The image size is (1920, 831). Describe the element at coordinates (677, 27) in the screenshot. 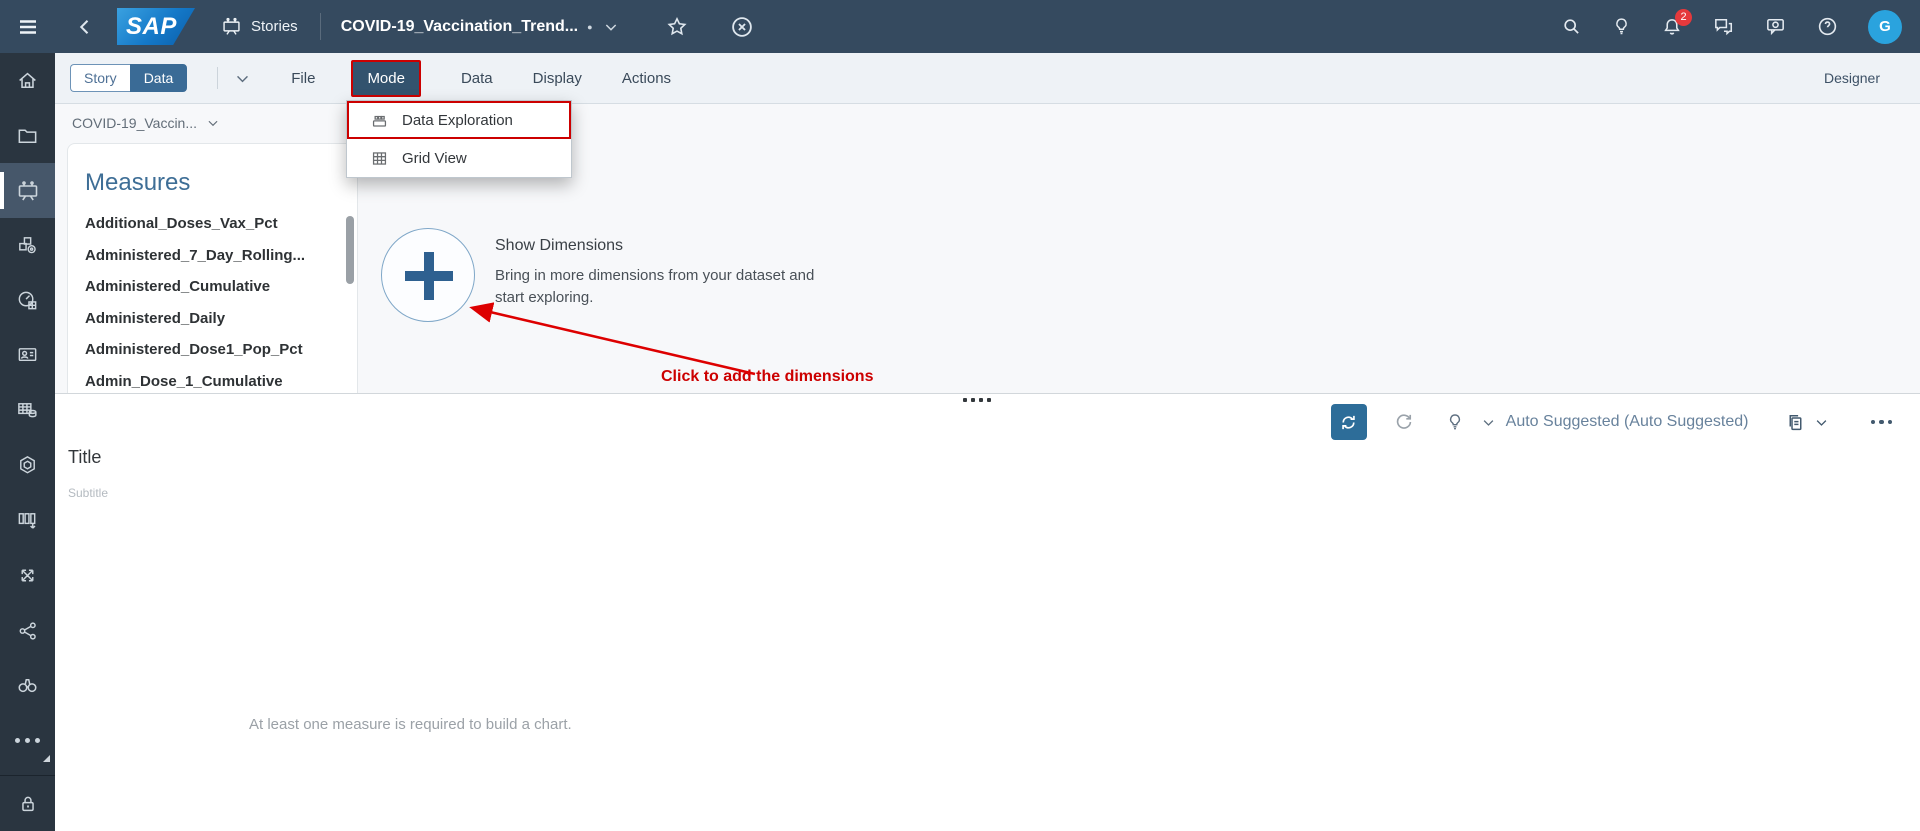

I see `favorite-button` at that location.